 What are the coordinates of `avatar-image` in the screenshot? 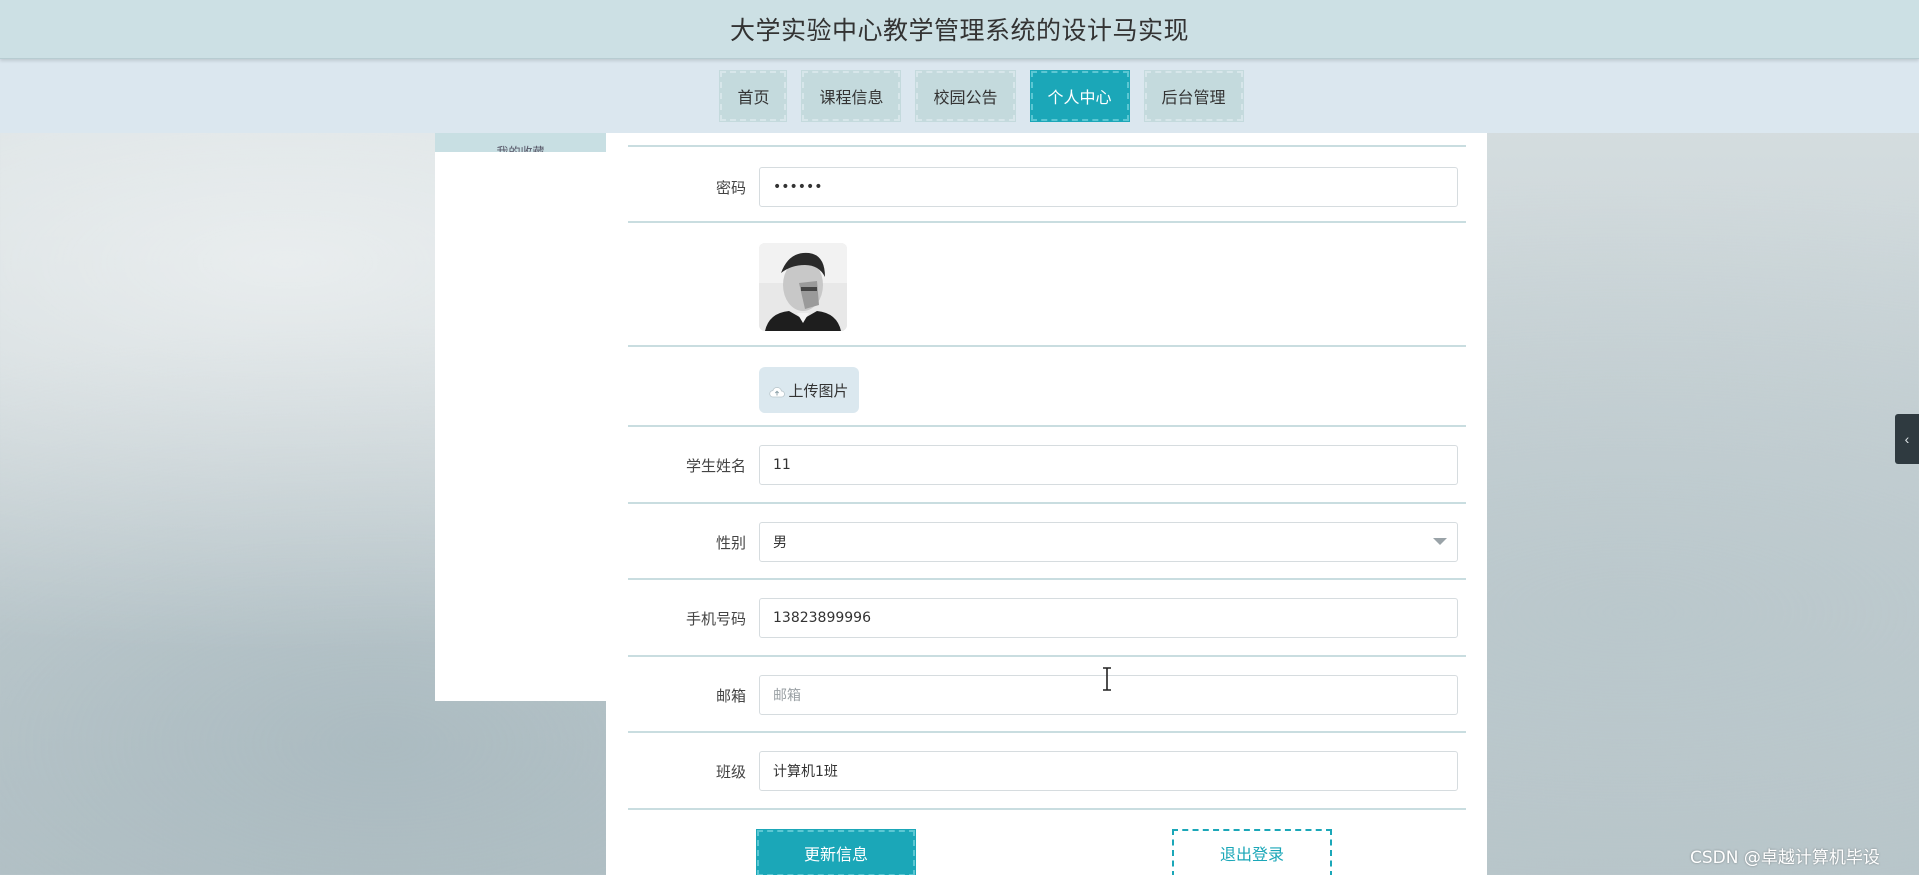 It's located at (803, 287).